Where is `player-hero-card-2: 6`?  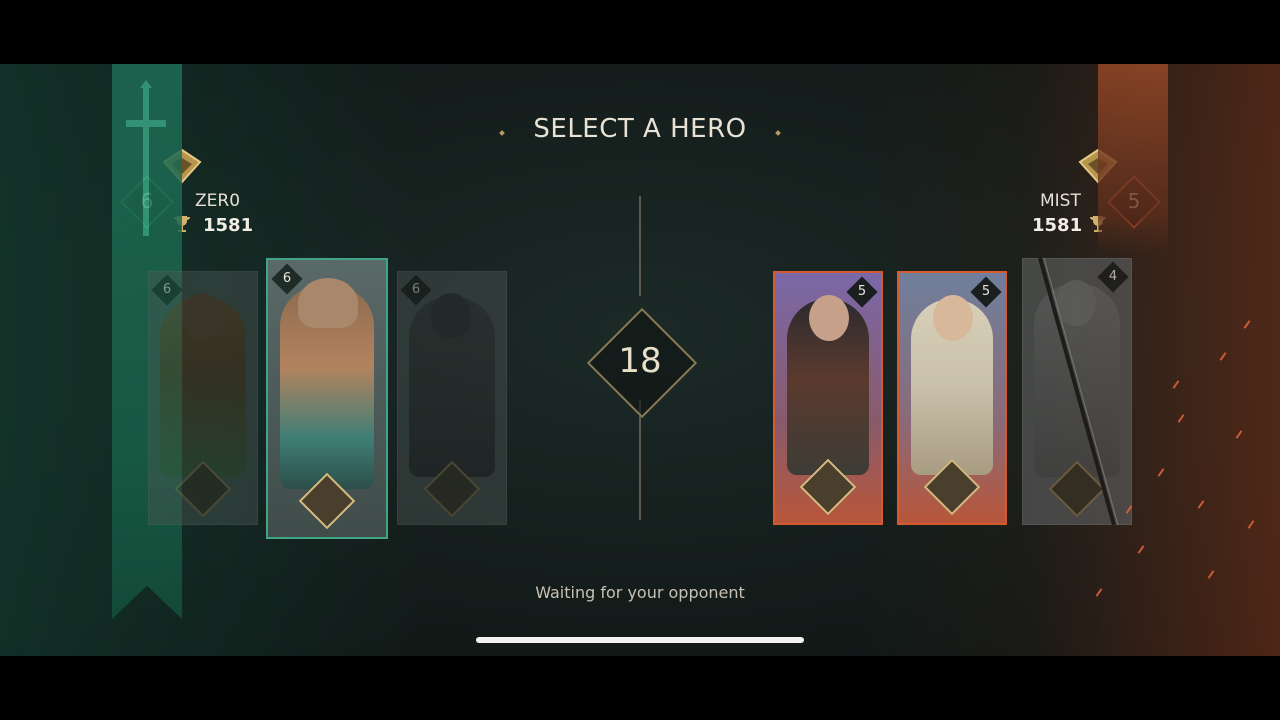 player-hero-card-2: 6 is located at coordinates (327, 398).